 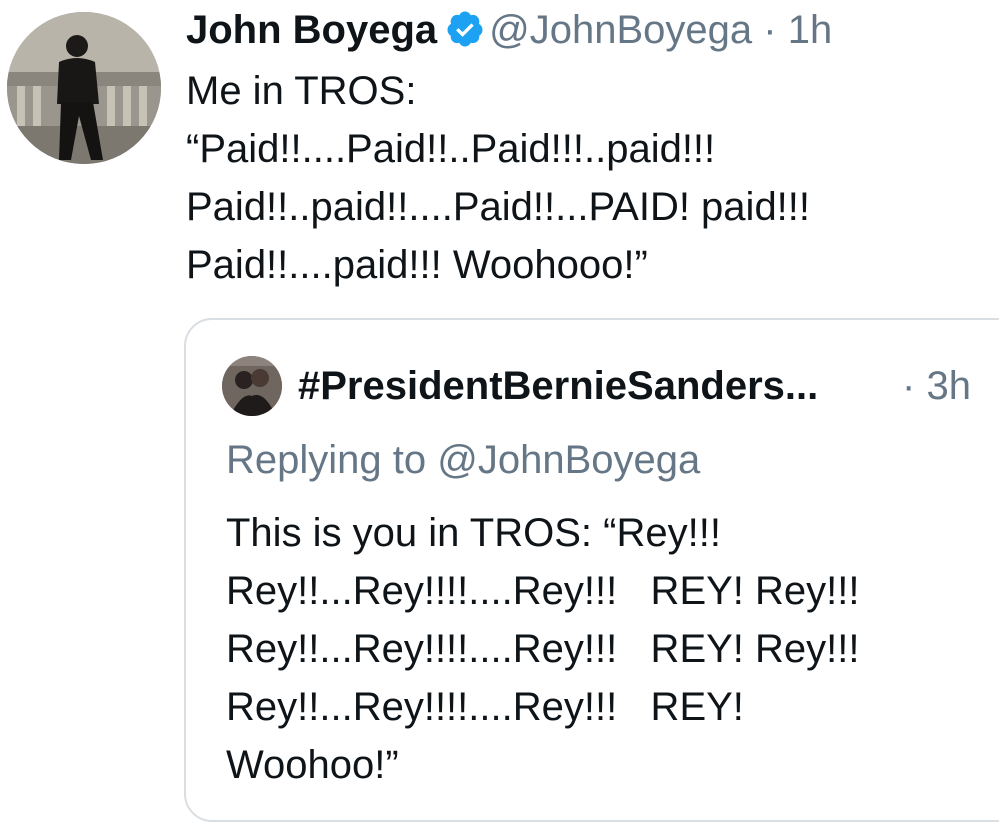 I want to click on tweet-text-line: Me in TROS:, so click(x=301, y=91).